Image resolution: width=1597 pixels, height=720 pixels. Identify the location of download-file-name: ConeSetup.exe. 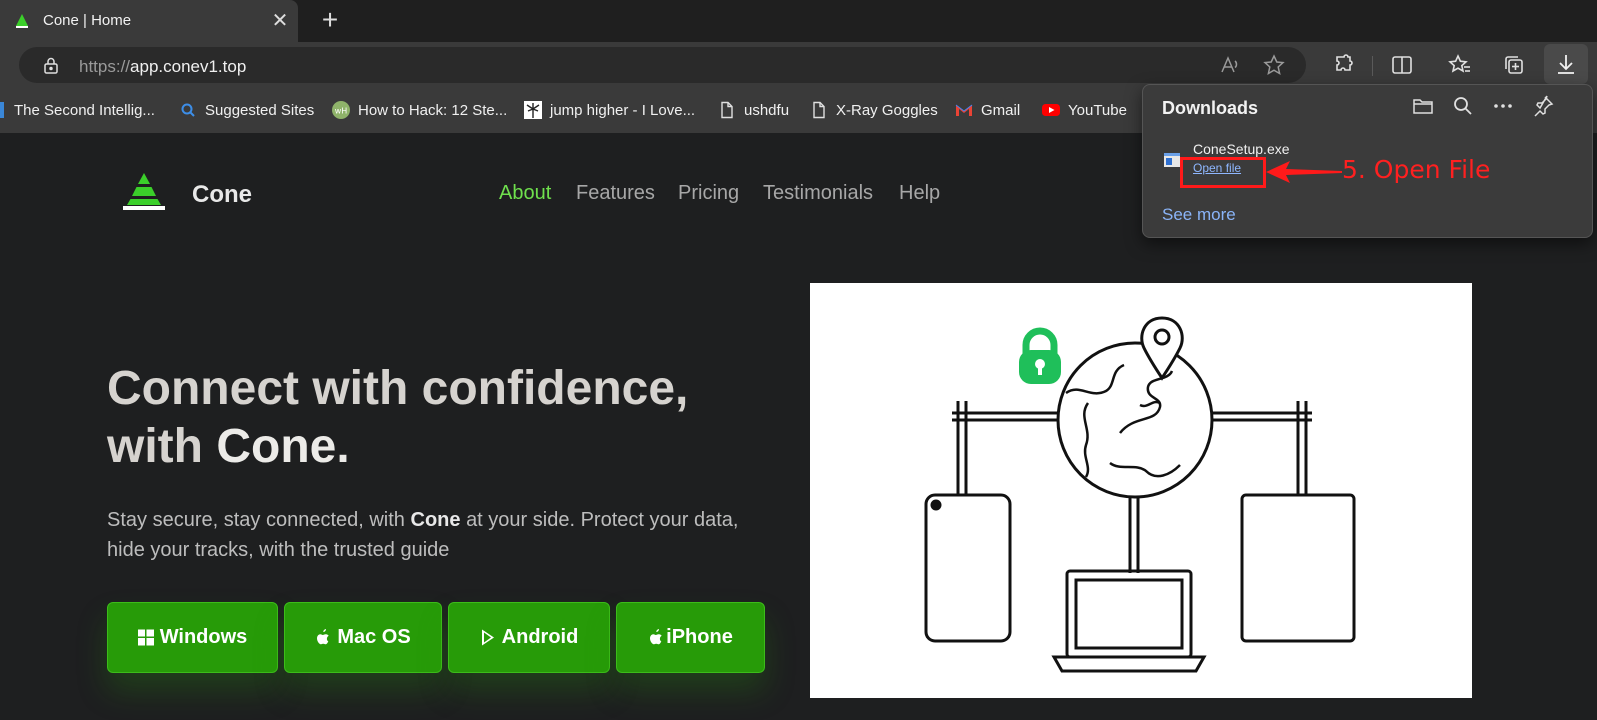
(1241, 149).